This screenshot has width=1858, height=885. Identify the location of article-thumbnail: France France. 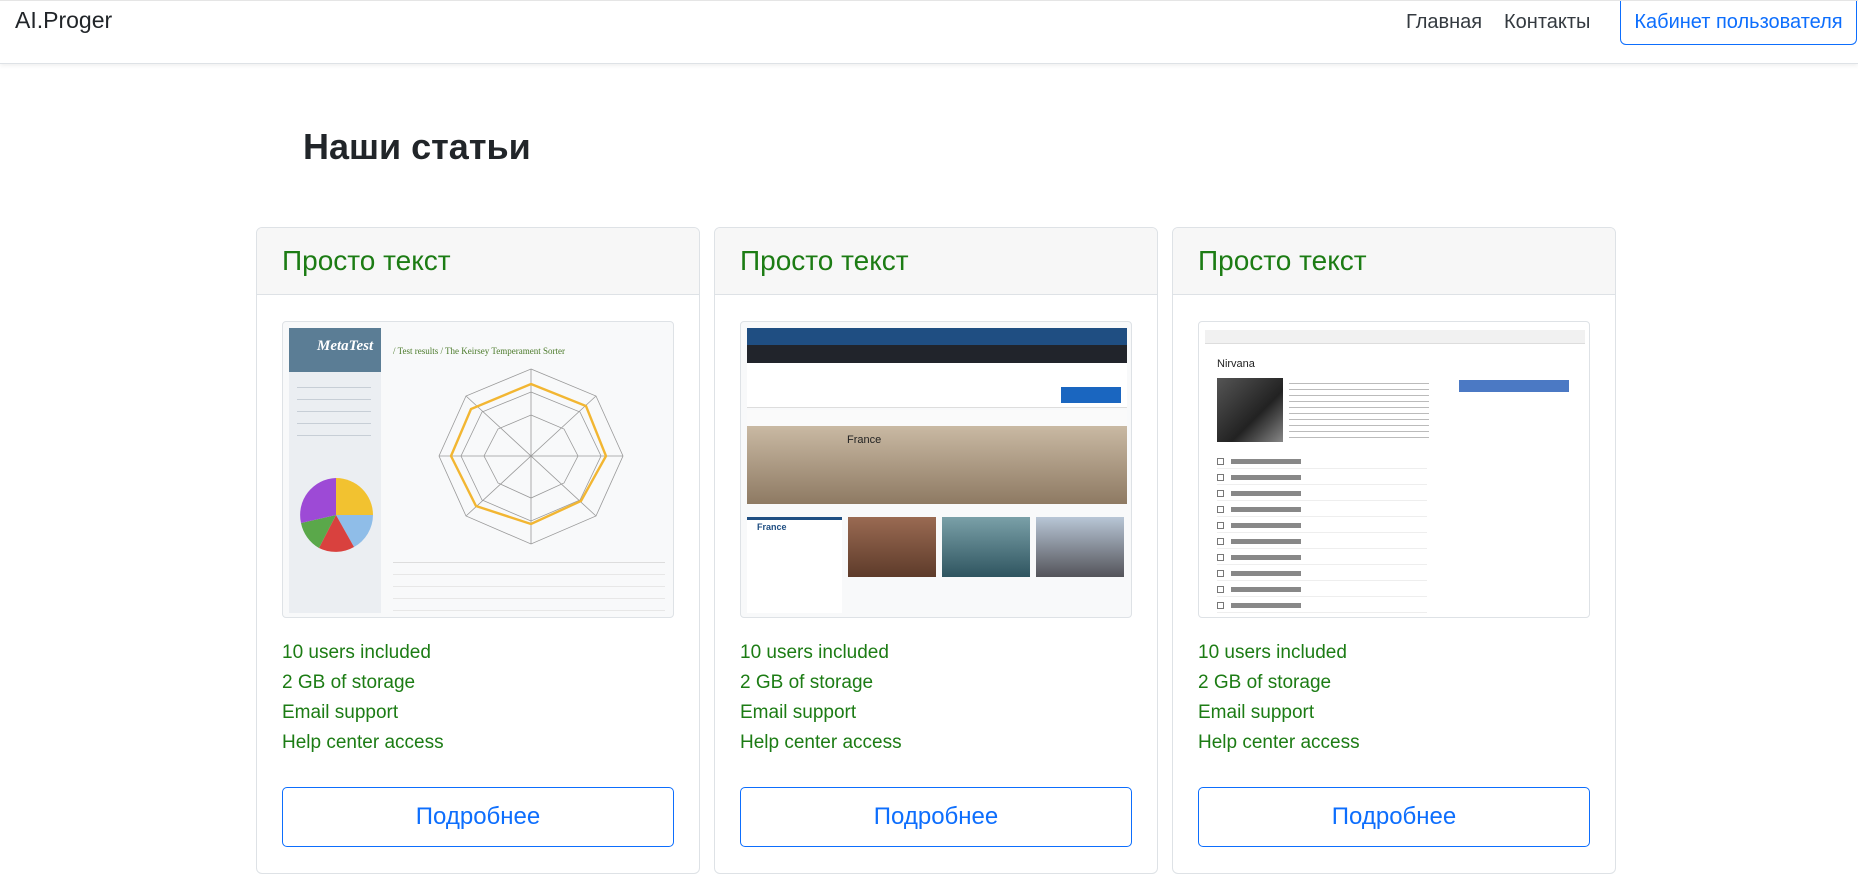
(936, 469).